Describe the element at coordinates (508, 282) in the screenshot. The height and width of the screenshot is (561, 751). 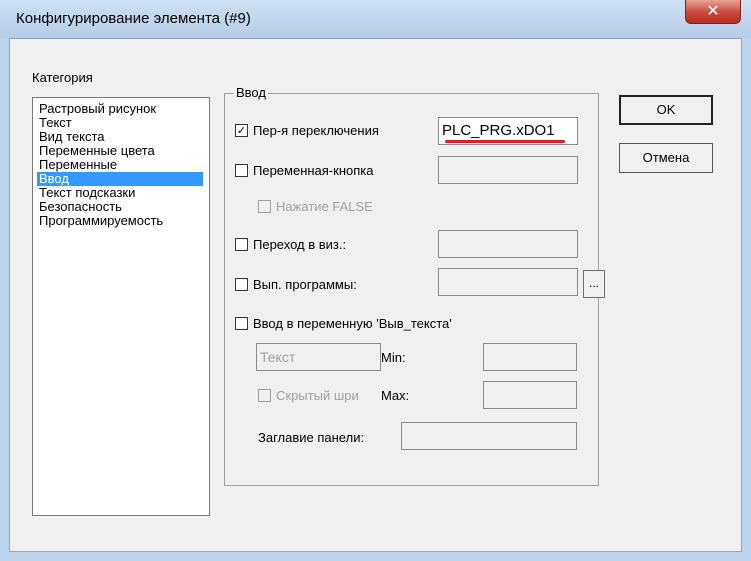
I see `exec-program-field` at that location.